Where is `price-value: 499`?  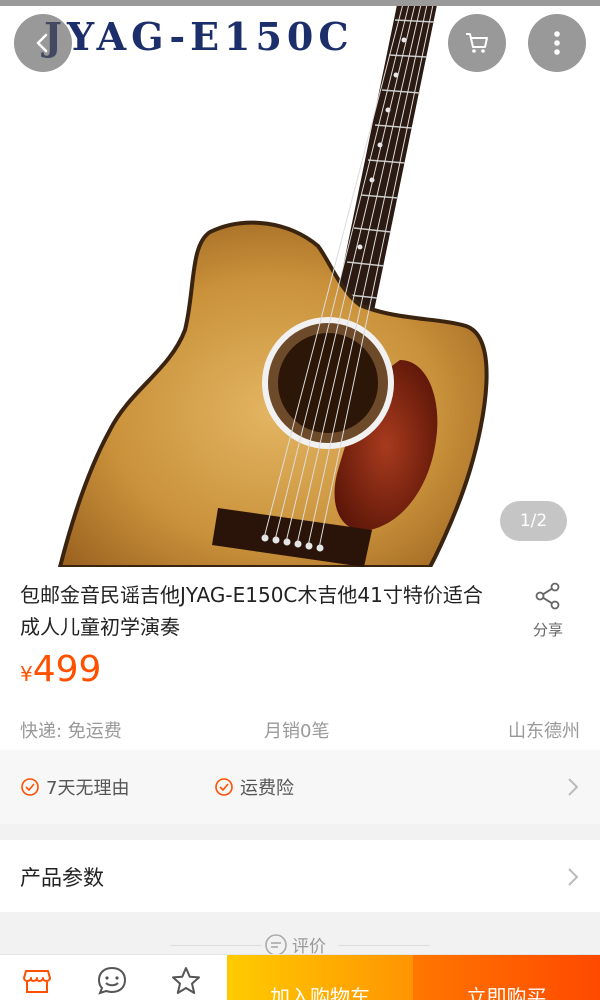
price-value: 499 is located at coordinates (67, 669).